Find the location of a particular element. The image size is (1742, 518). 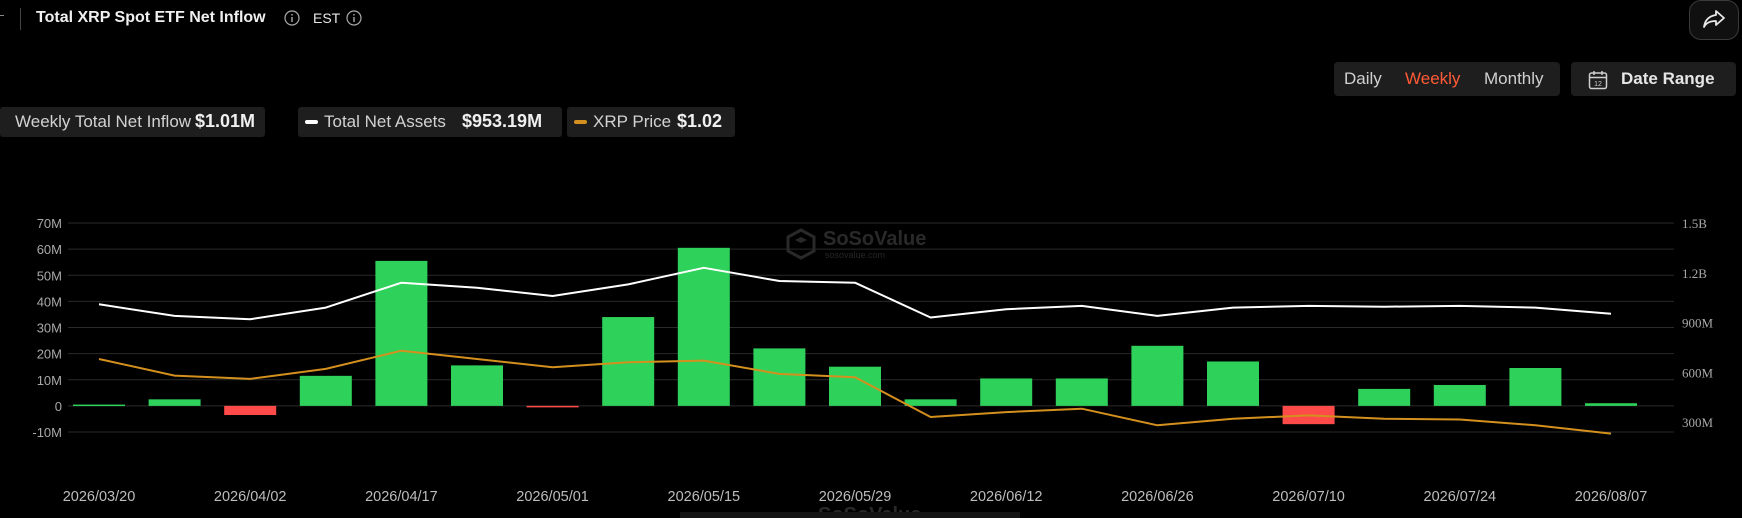

legend-net-assets-swatch is located at coordinates (311, 122).